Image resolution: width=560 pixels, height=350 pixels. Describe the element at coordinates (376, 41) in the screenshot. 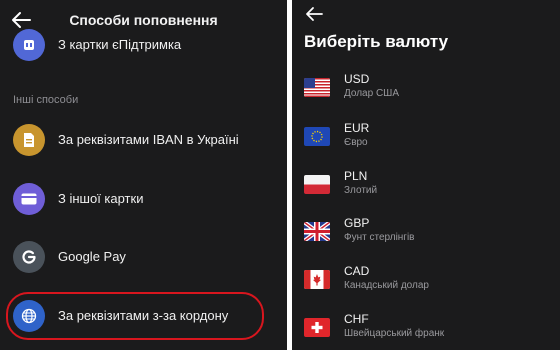

I see `page-title: Виберіть валюту` at that location.